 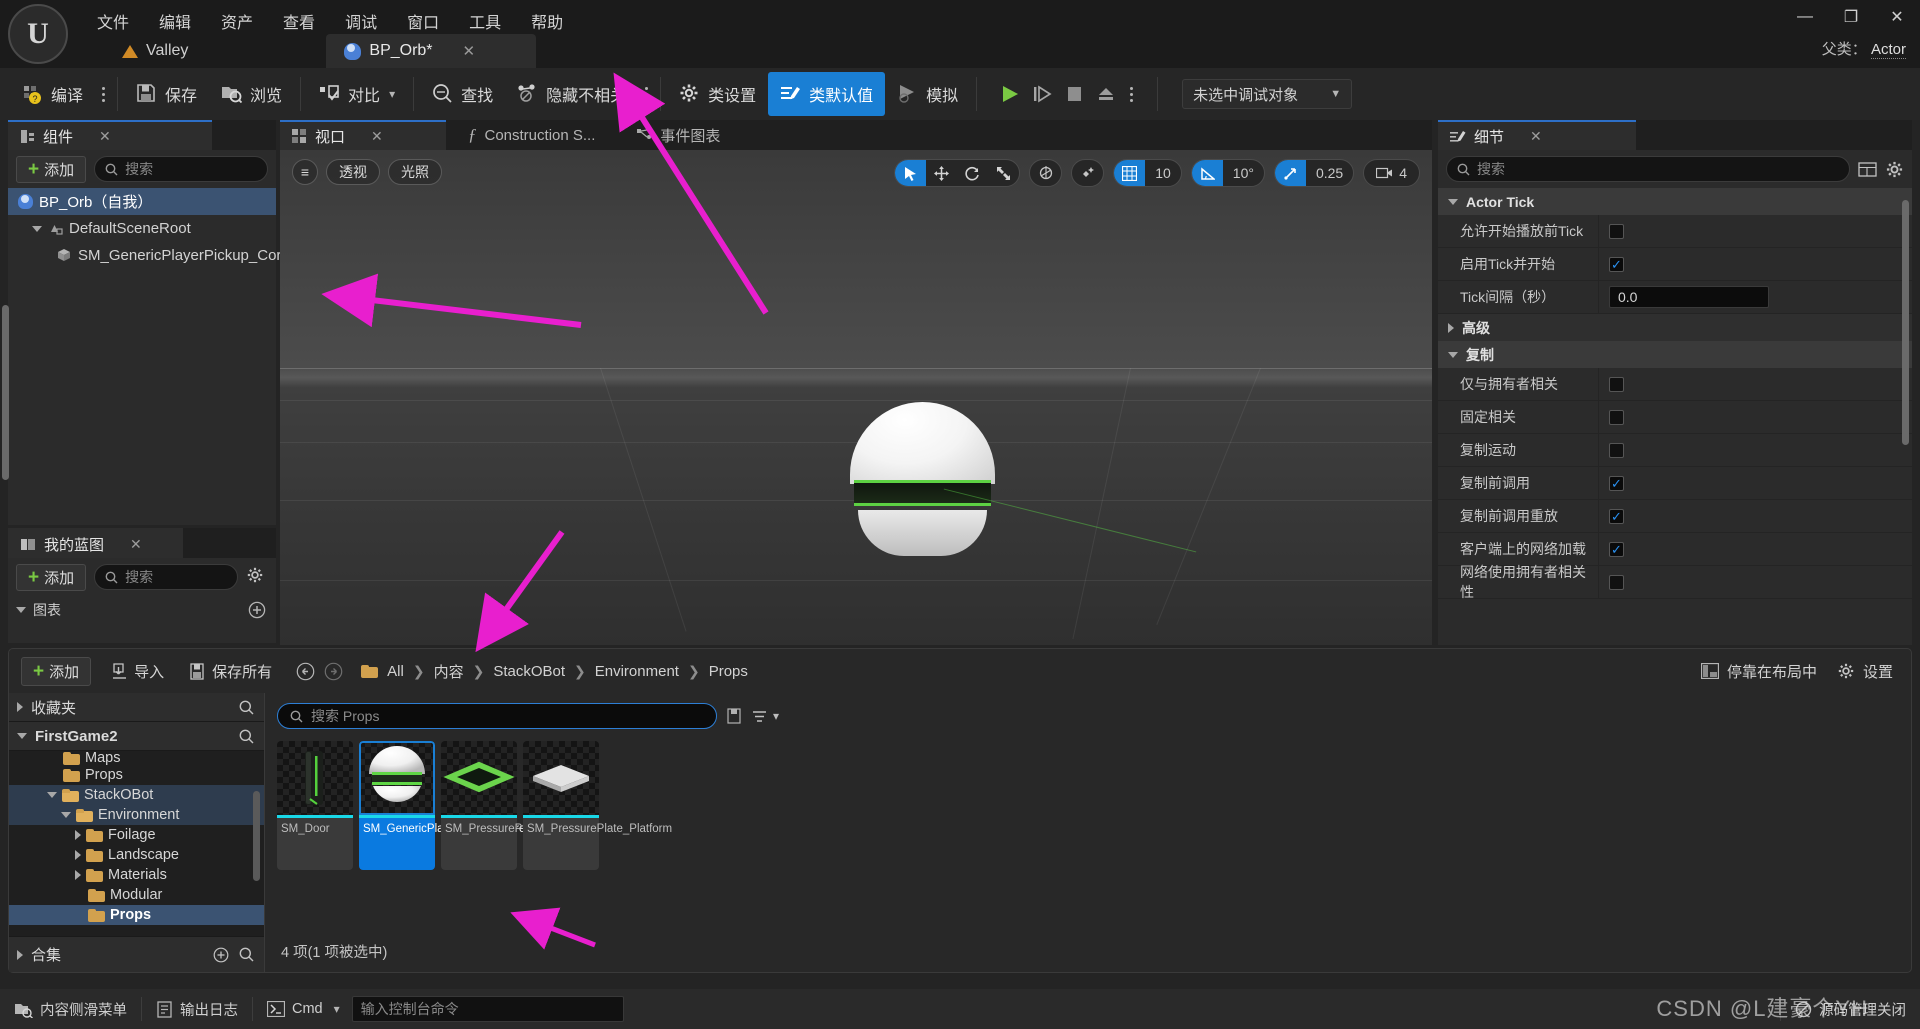 What do you see at coordinates (1290, 173) in the screenshot?
I see `scale-snap-toggle` at bounding box center [1290, 173].